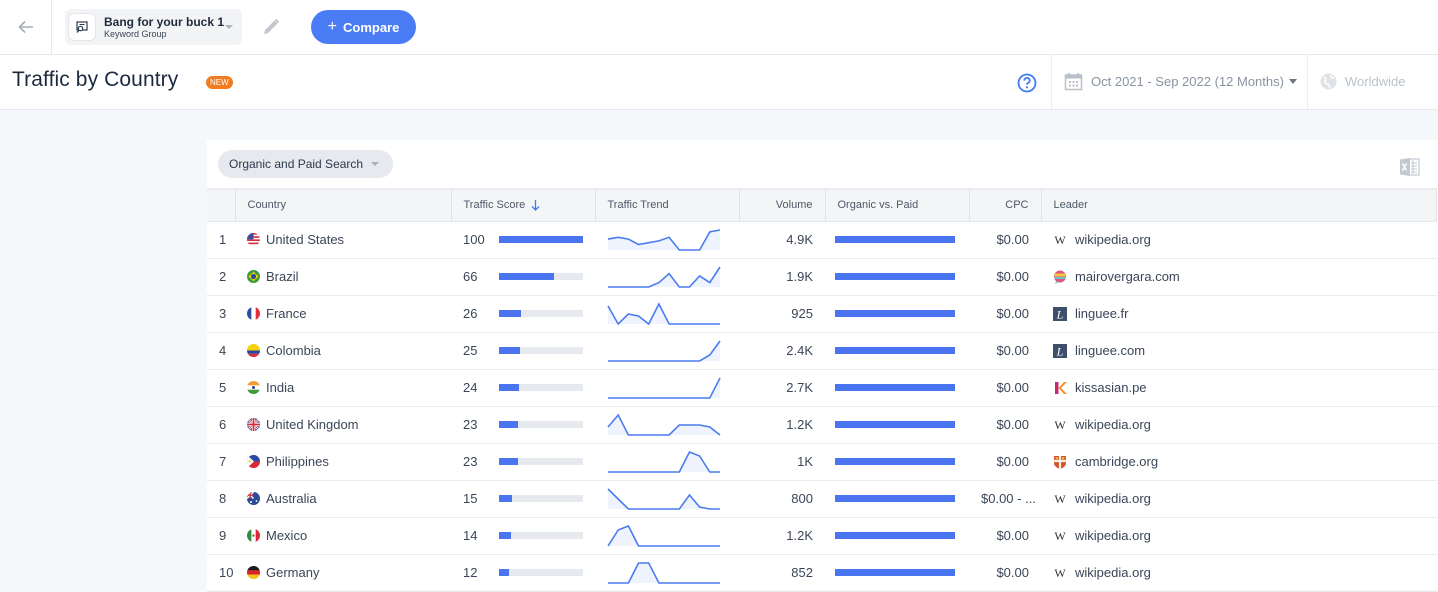  What do you see at coordinates (223, 498) in the screenshot?
I see `rank: 8` at bounding box center [223, 498].